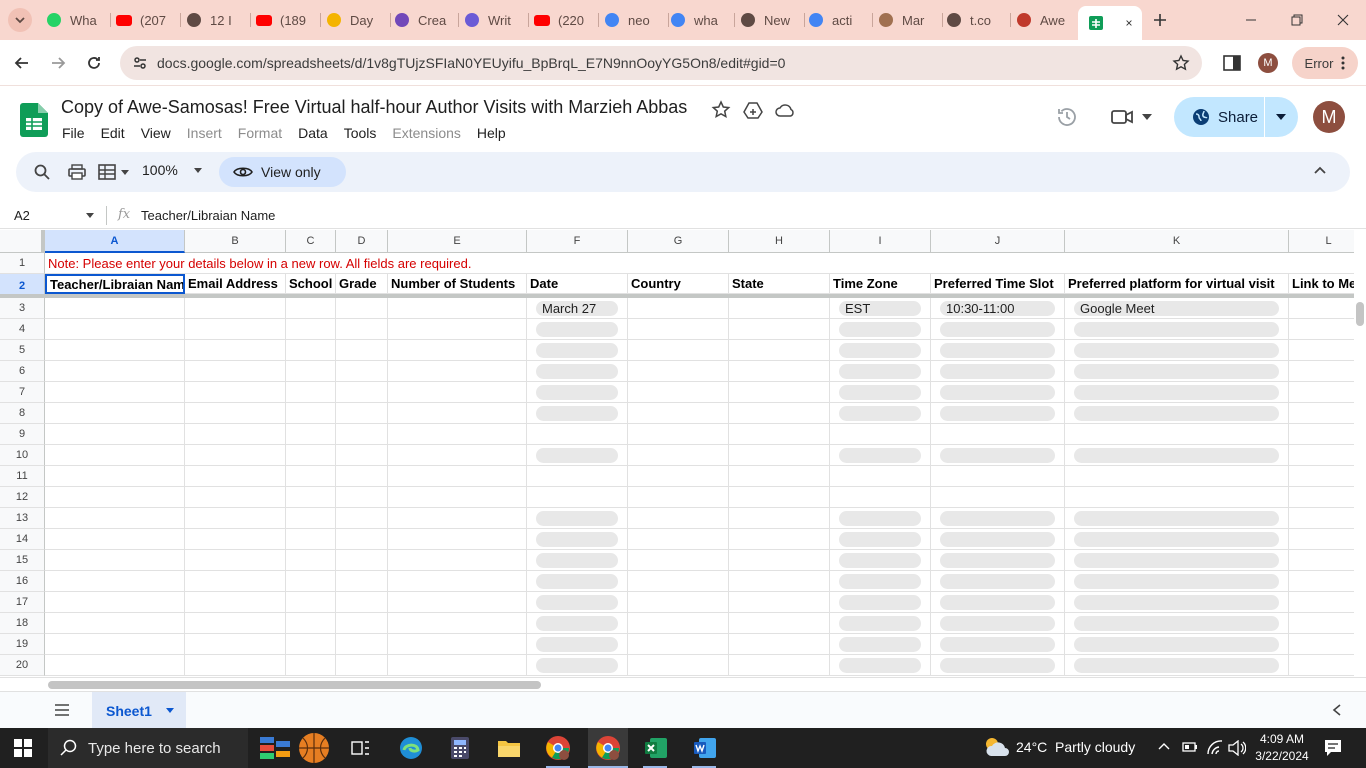 The height and width of the screenshot is (768, 1366). What do you see at coordinates (880, 241) in the screenshot?
I see `column-header-i: I` at bounding box center [880, 241].